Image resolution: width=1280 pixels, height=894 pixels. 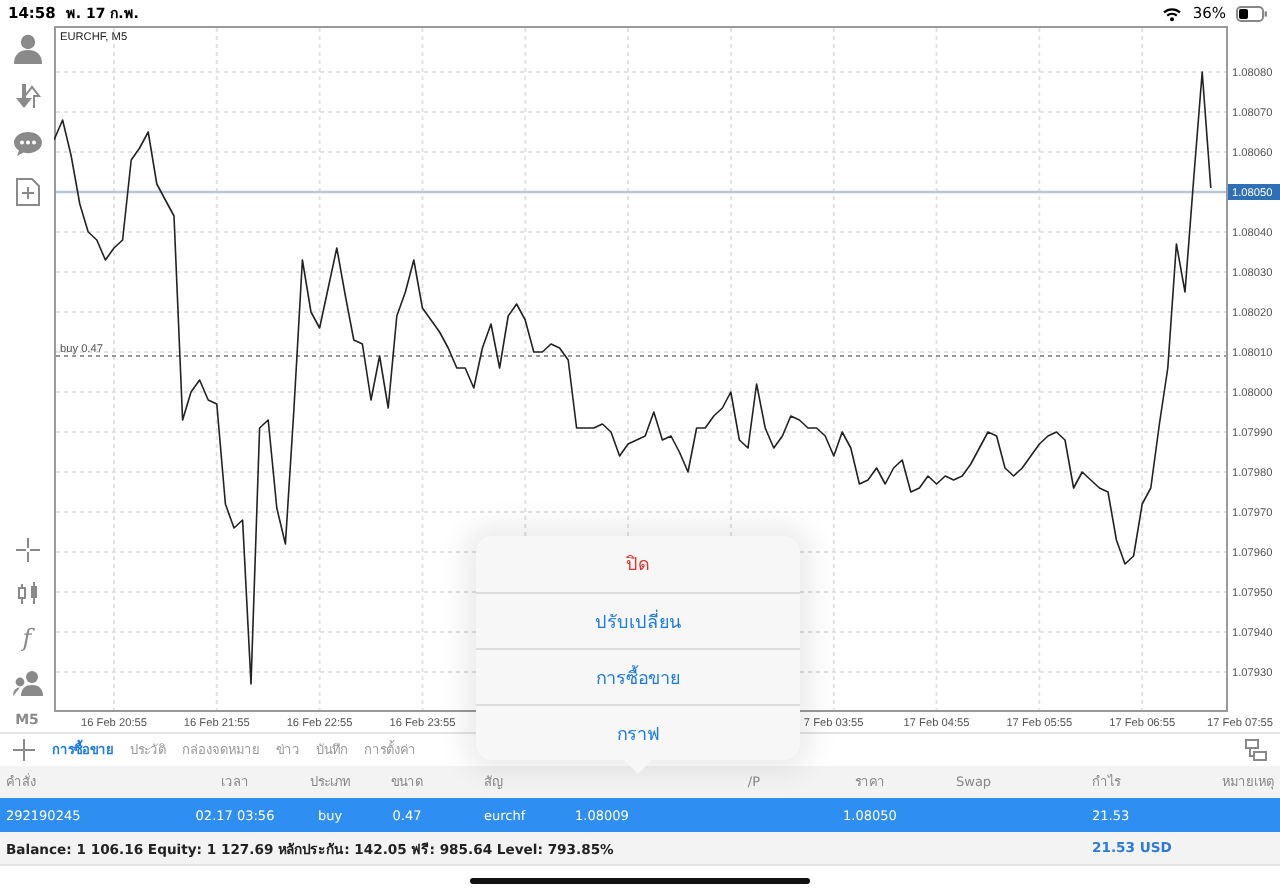 I want to click on menu-item: ปิด, so click(x=638, y=564).